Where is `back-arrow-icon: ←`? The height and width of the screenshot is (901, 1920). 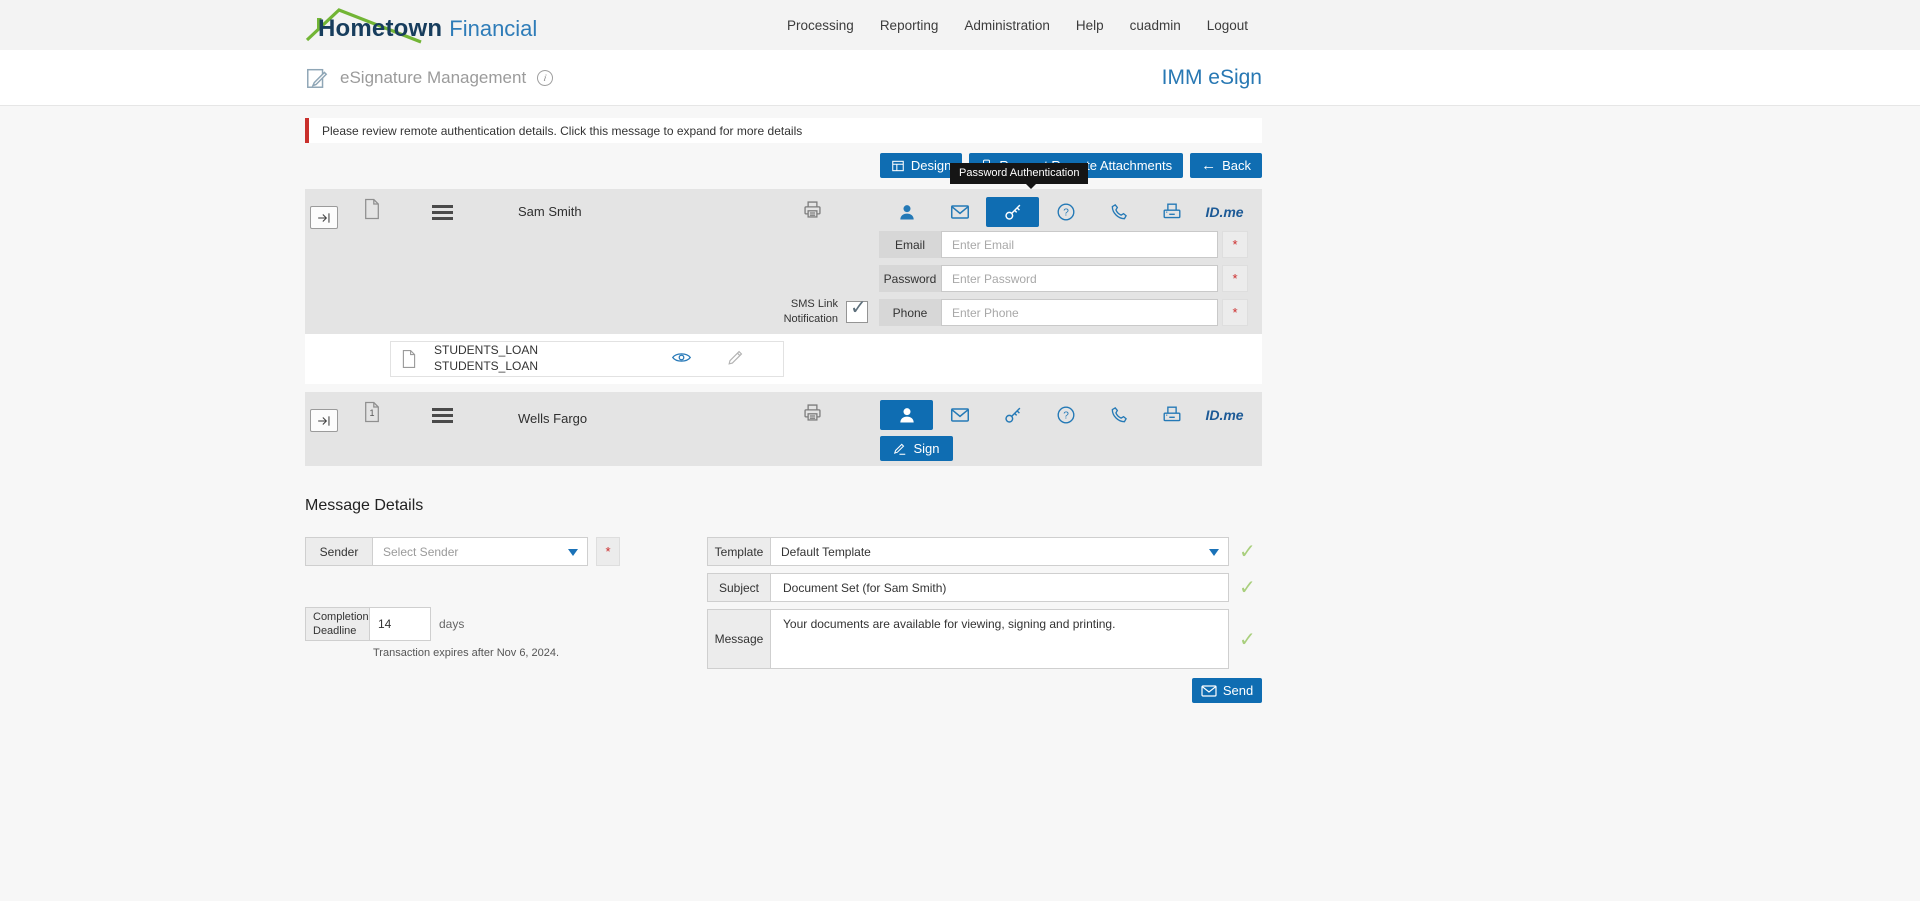
back-arrow-icon: ← is located at coordinates (1209, 165).